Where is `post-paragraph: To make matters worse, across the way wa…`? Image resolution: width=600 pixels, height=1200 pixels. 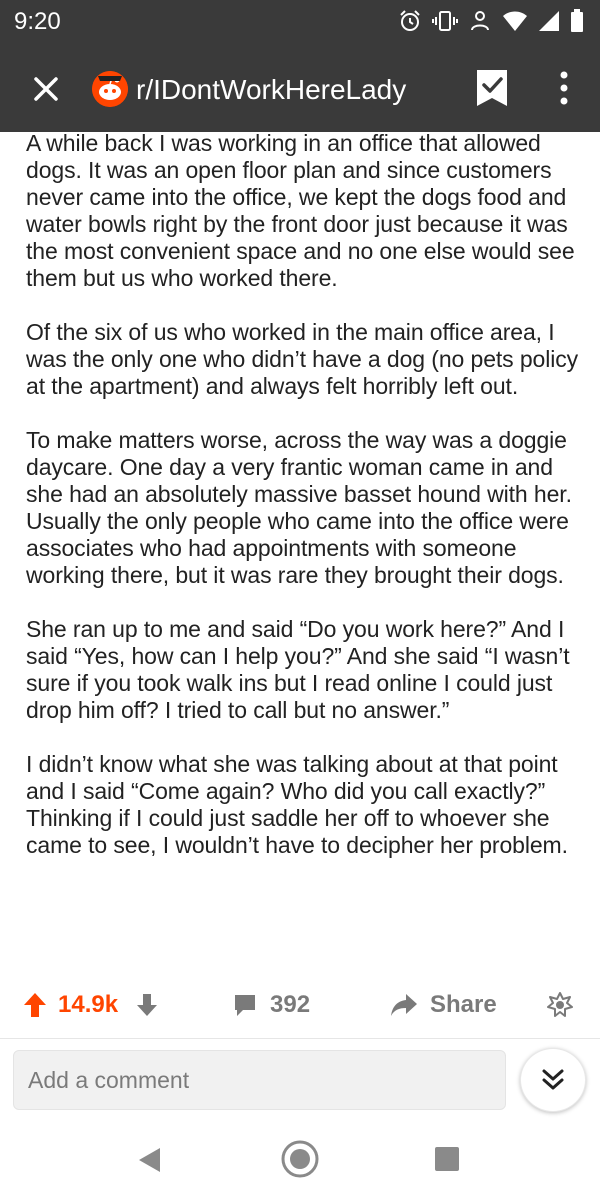
post-paragraph: To make matters worse, across the way wa… is located at coordinates (299, 507).